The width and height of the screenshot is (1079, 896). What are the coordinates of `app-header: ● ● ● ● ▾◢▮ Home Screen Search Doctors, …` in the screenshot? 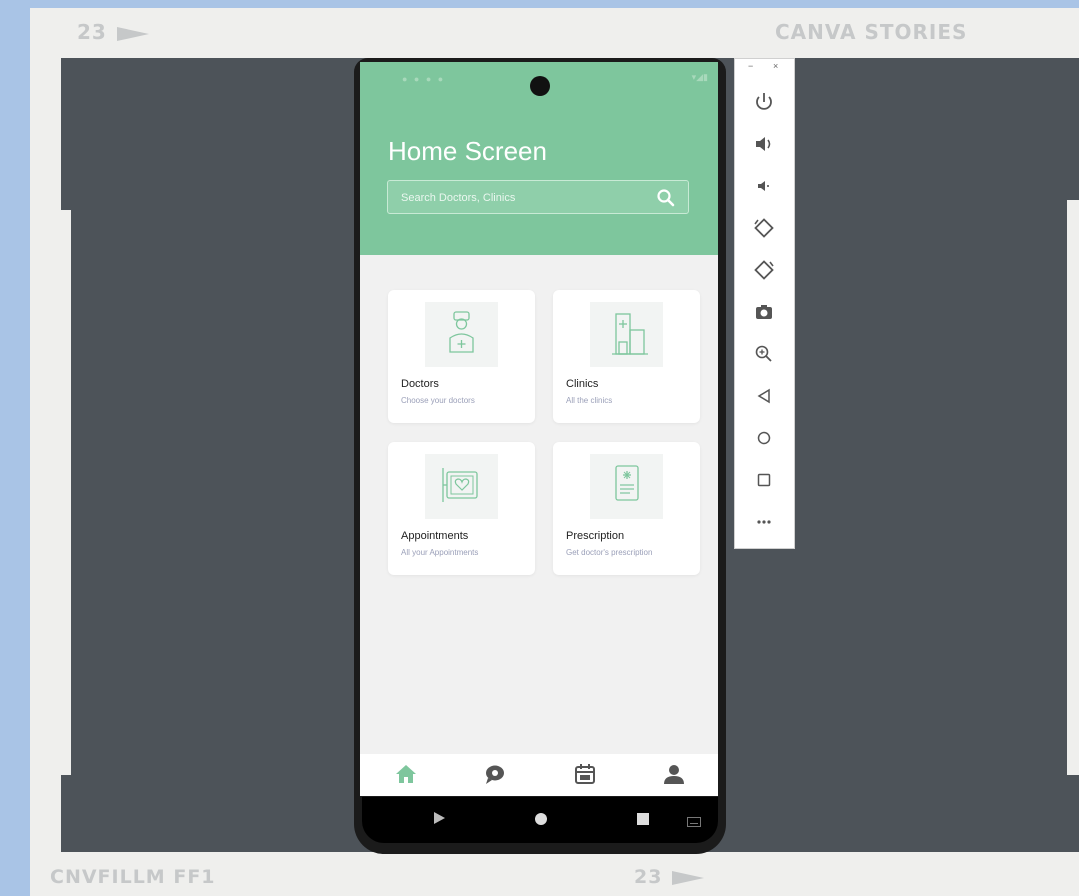 It's located at (539, 158).